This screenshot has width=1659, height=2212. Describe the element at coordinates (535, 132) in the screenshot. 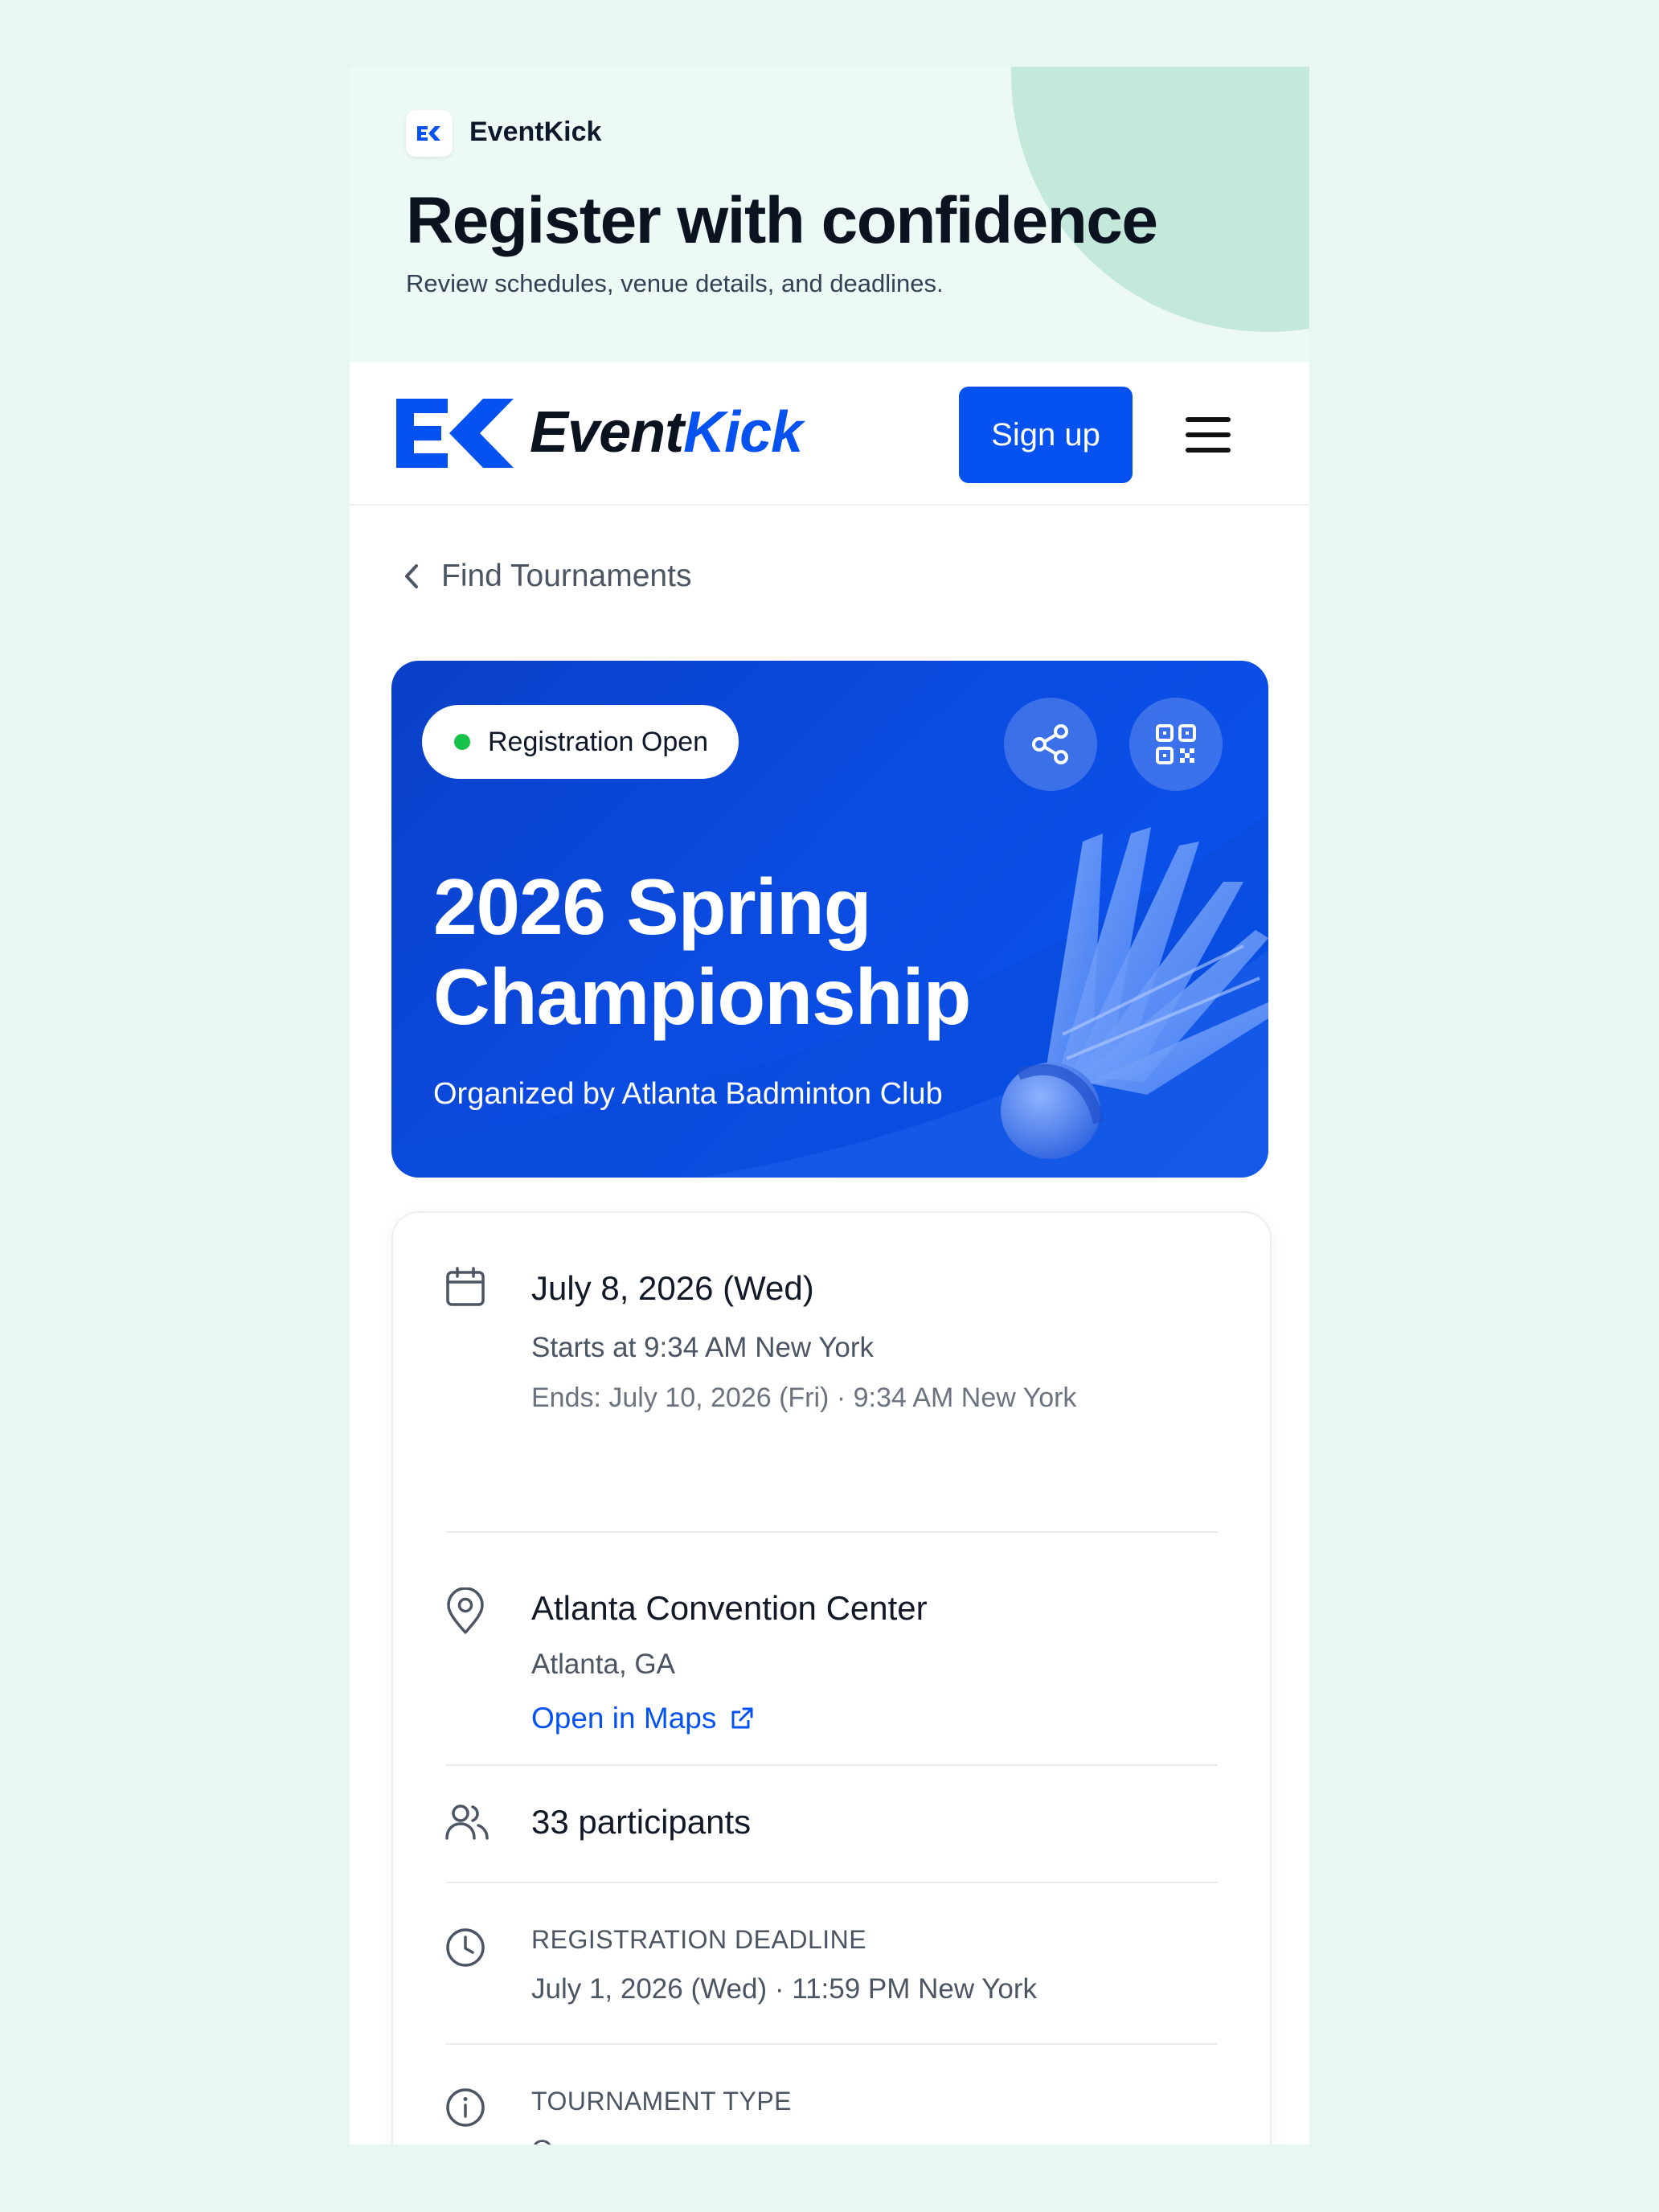

I see `promo-brand-name: EventKick` at that location.